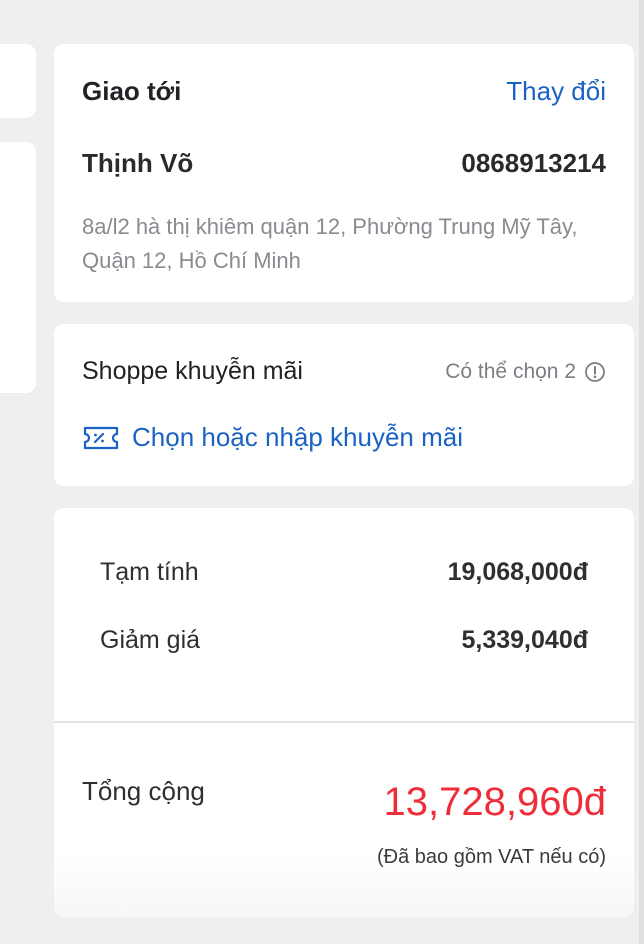 Image resolution: width=644 pixels, height=944 pixels. What do you see at coordinates (344, 640) in the screenshot?
I see `discount-row: Giảm giá 5,339,040đ` at bounding box center [344, 640].